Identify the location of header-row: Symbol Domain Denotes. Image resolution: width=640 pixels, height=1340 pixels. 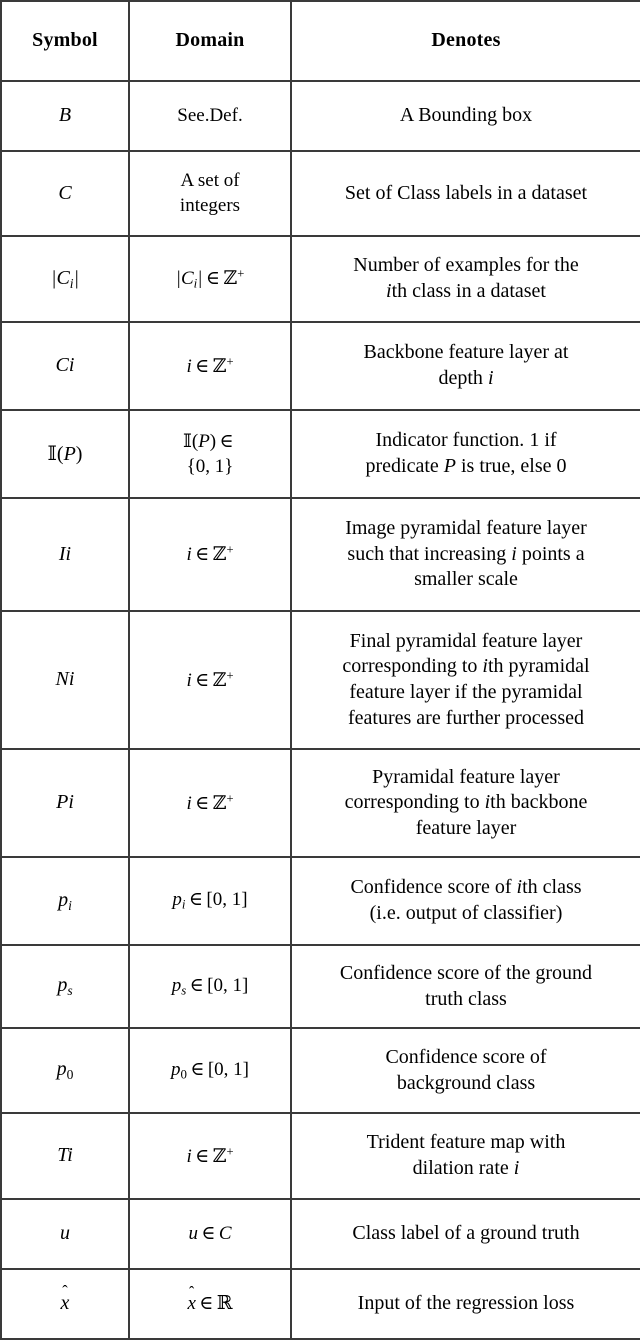
(320, 41).